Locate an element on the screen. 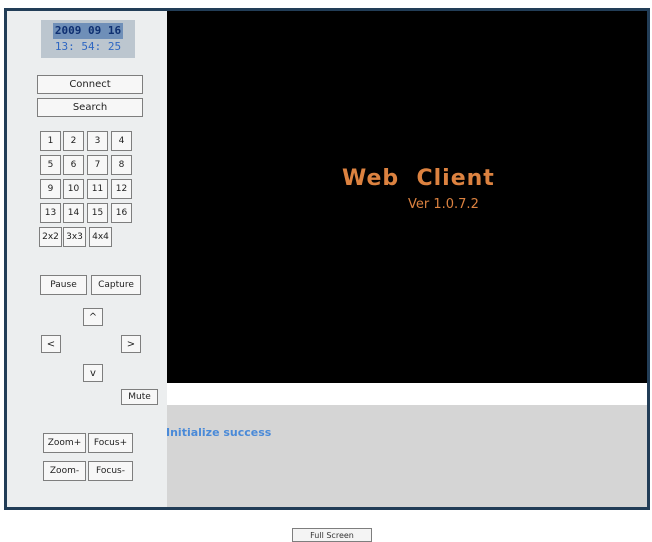 Image resolution: width=652 pixels, height=542 pixels. channel-button: 3 is located at coordinates (97, 141).